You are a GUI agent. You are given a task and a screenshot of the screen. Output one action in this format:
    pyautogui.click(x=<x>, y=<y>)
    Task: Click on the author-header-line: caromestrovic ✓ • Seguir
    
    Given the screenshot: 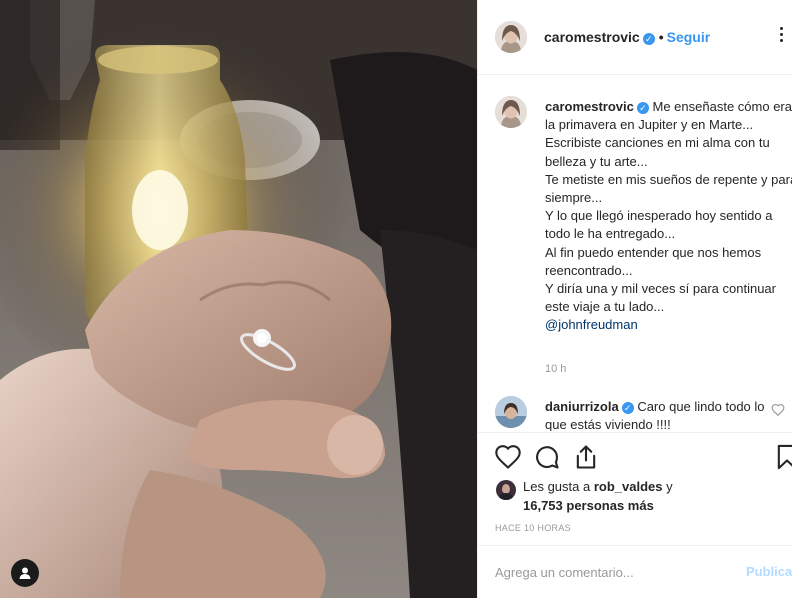 What is the action you would take?
    pyautogui.click(x=627, y=37)
    